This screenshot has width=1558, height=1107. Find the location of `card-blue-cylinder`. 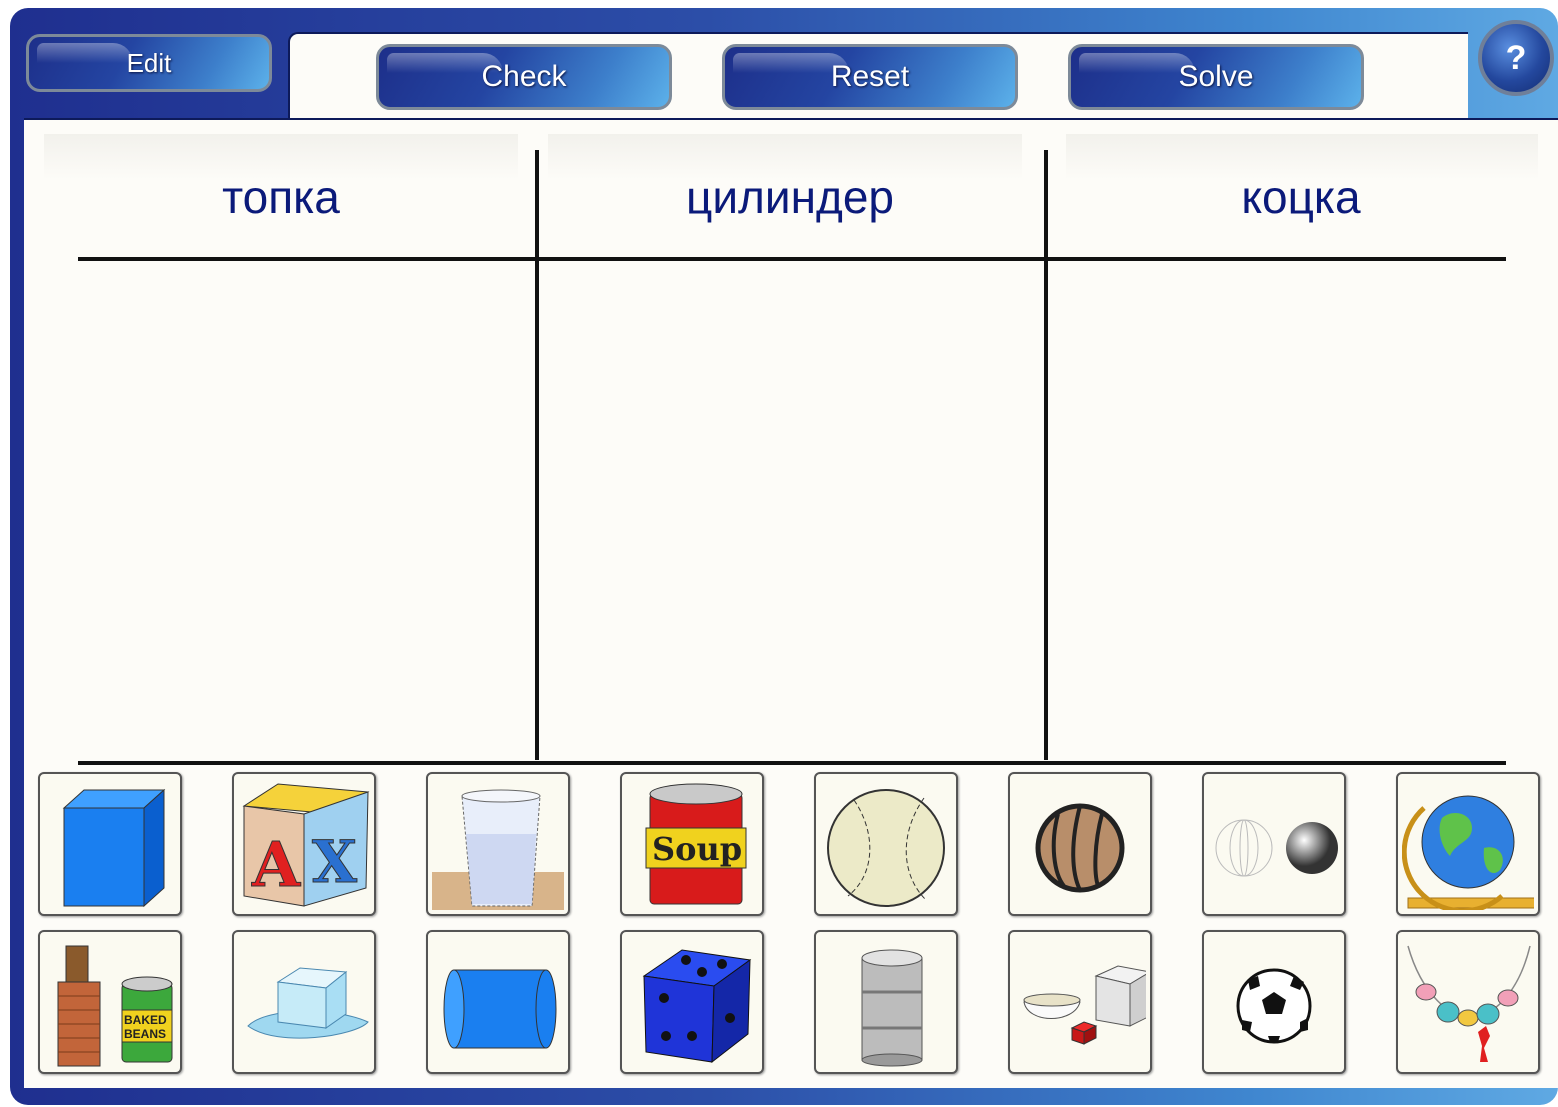

card-blue-cylinder is located at coordinates (498, 1002).